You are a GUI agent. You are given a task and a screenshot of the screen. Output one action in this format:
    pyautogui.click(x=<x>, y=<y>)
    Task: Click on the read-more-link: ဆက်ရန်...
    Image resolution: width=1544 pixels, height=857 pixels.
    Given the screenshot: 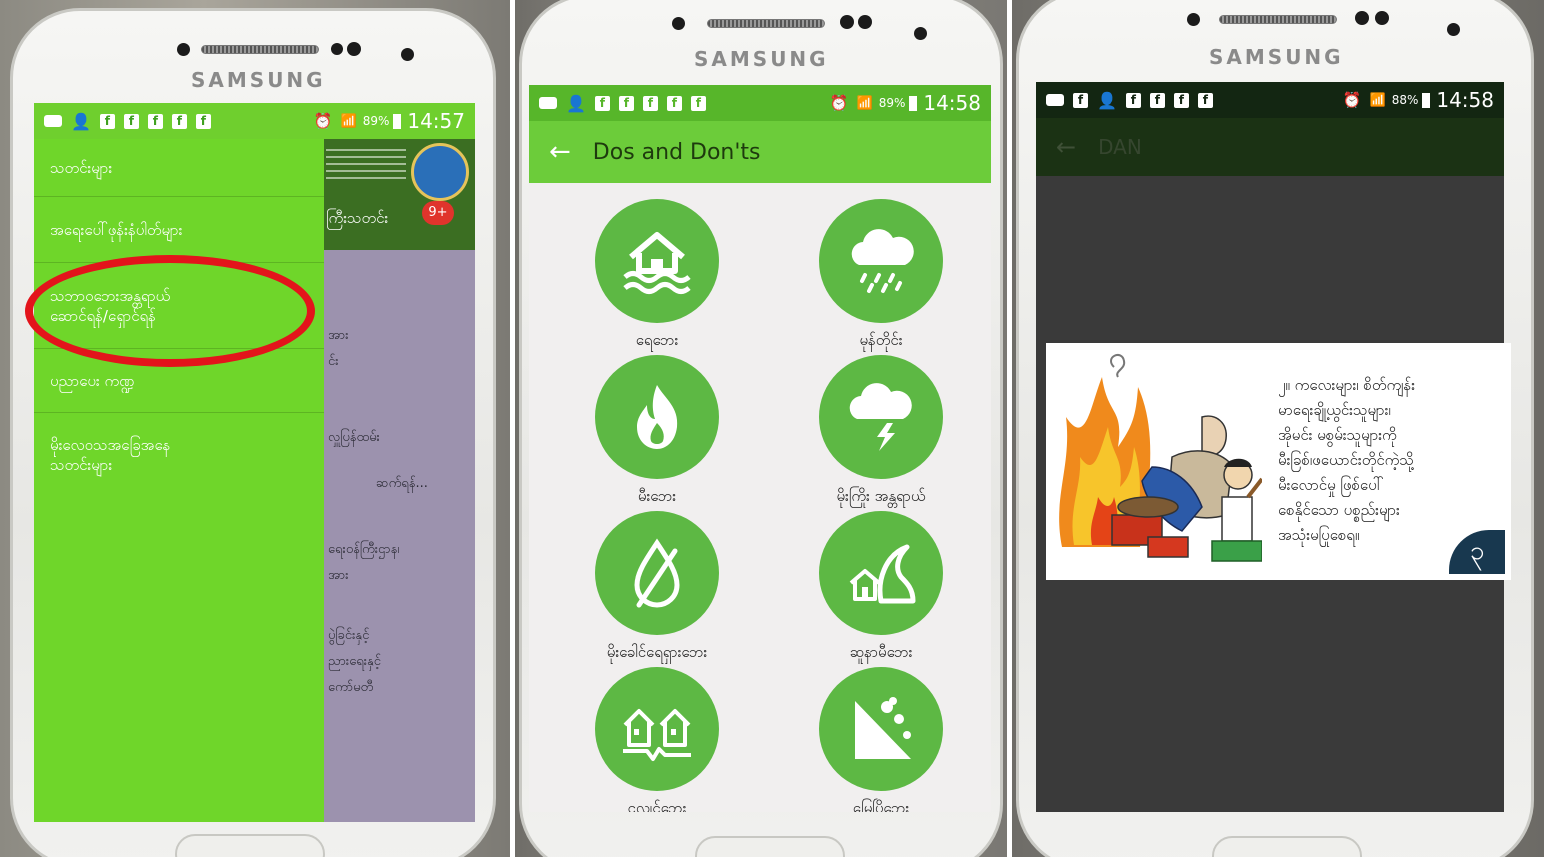 What is the action you would take?
    pyautogui.click(x=402, y=484)
    